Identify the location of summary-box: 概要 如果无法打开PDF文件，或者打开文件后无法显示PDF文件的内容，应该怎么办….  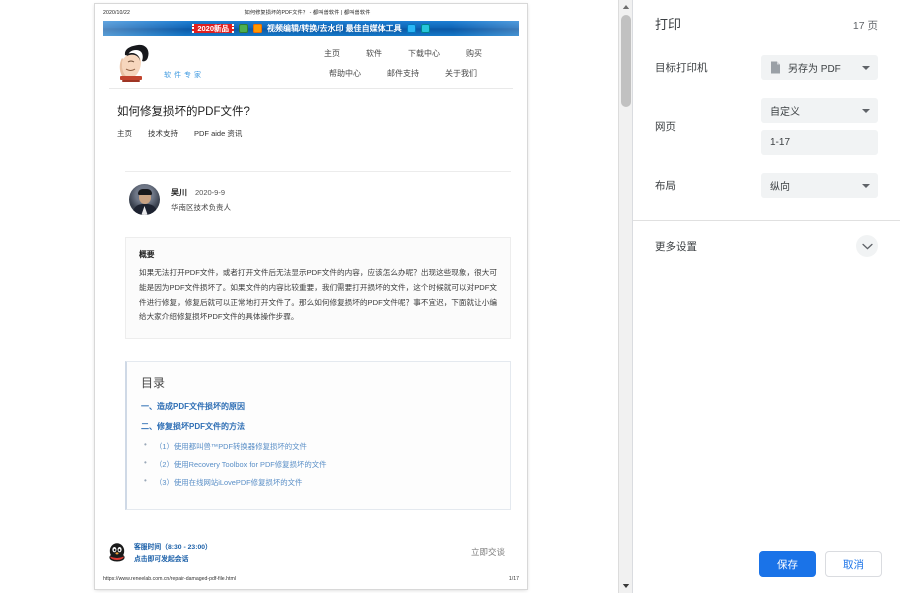
(318, 288).